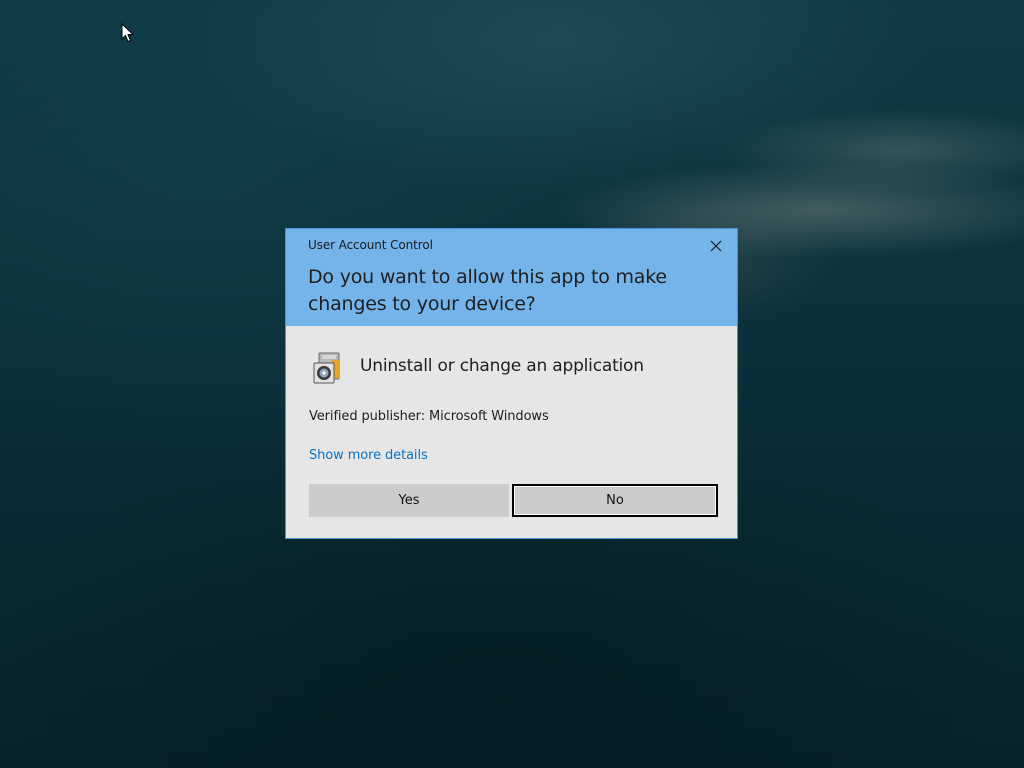  I want to click on close-icon, so click(716, 246).